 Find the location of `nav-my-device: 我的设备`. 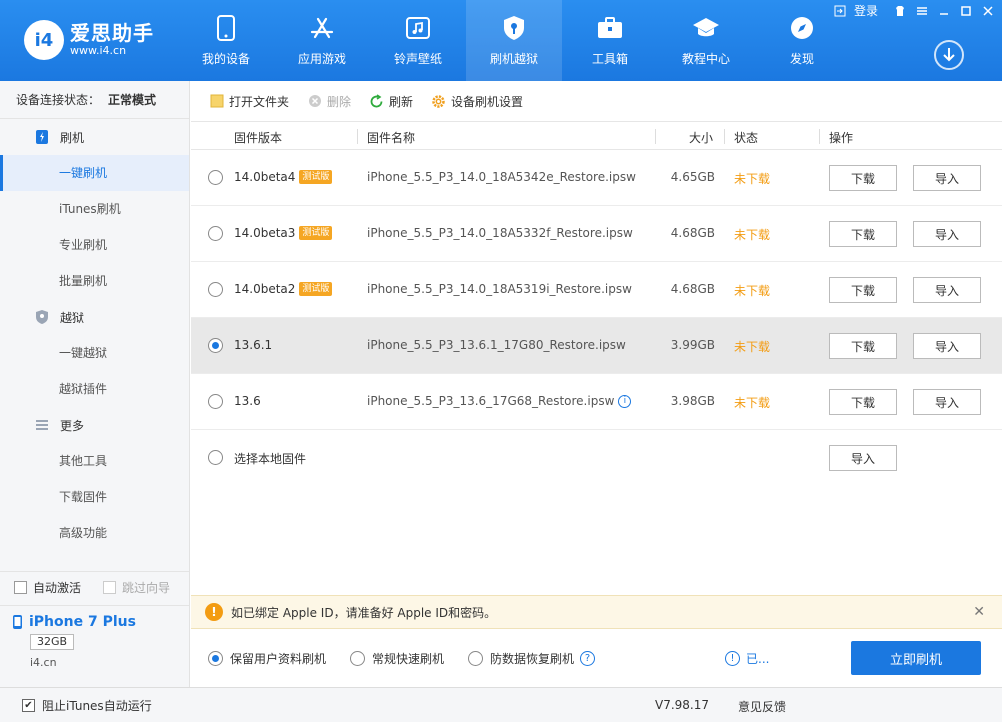

nav-my-device: 我的设备 is located at coordinates (226, 40).